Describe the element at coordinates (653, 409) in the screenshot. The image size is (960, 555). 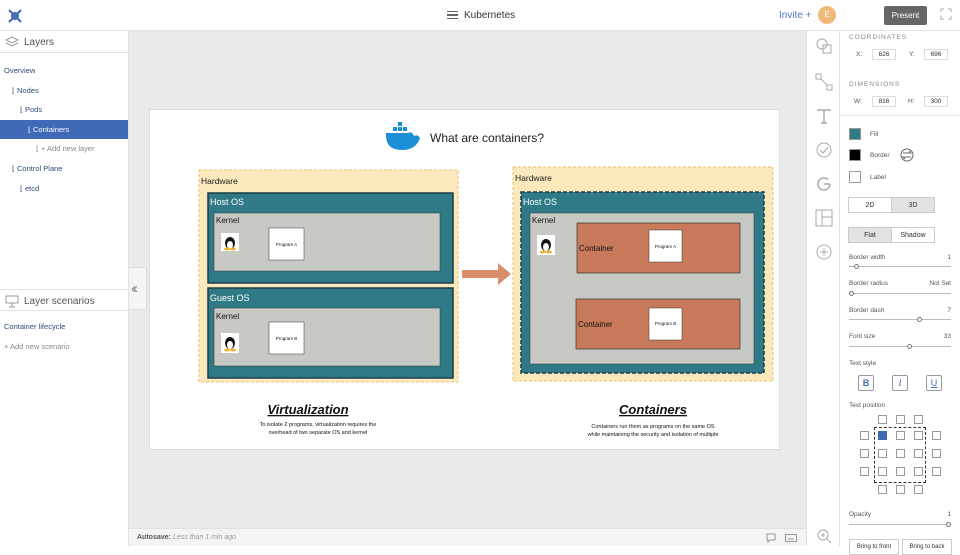
I see `cont-heading: Containers` at that location.